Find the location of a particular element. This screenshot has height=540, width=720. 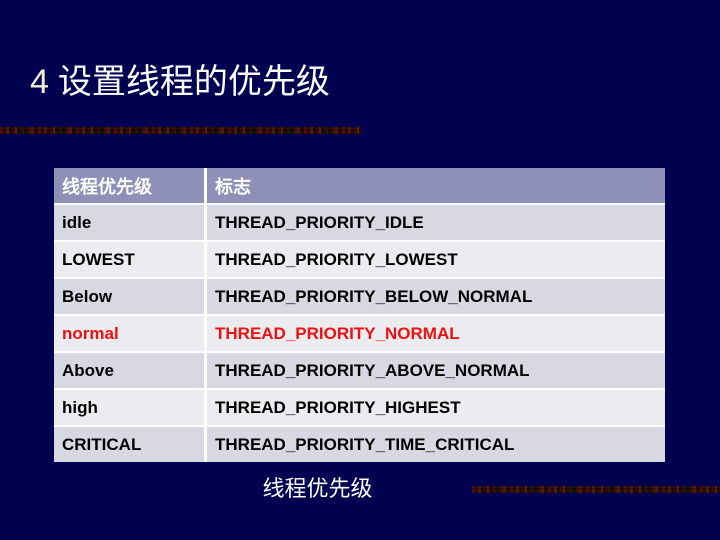

cell-flag: THREAD_PRIORITY_HIGHEST is located at coordinates (436, 408).